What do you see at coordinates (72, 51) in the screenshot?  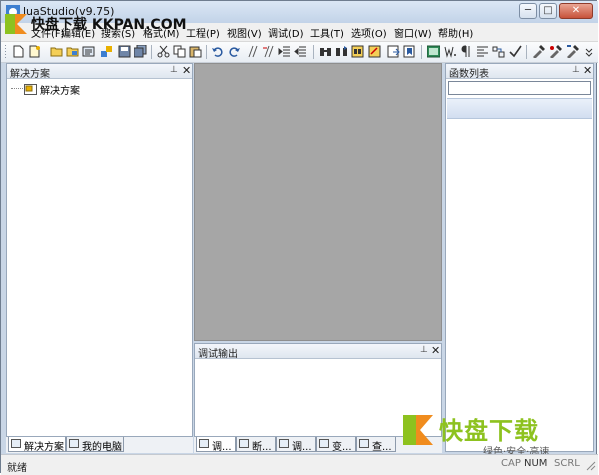 I see `open-project-icon` at bounding box center [72, 51].